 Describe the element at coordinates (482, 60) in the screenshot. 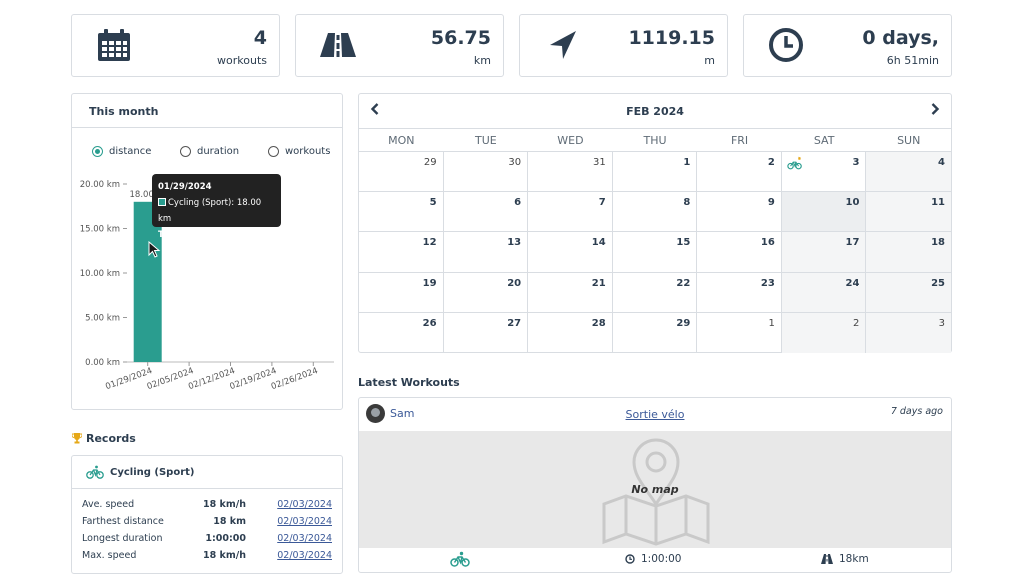

I see `stat-label: km` at that location.